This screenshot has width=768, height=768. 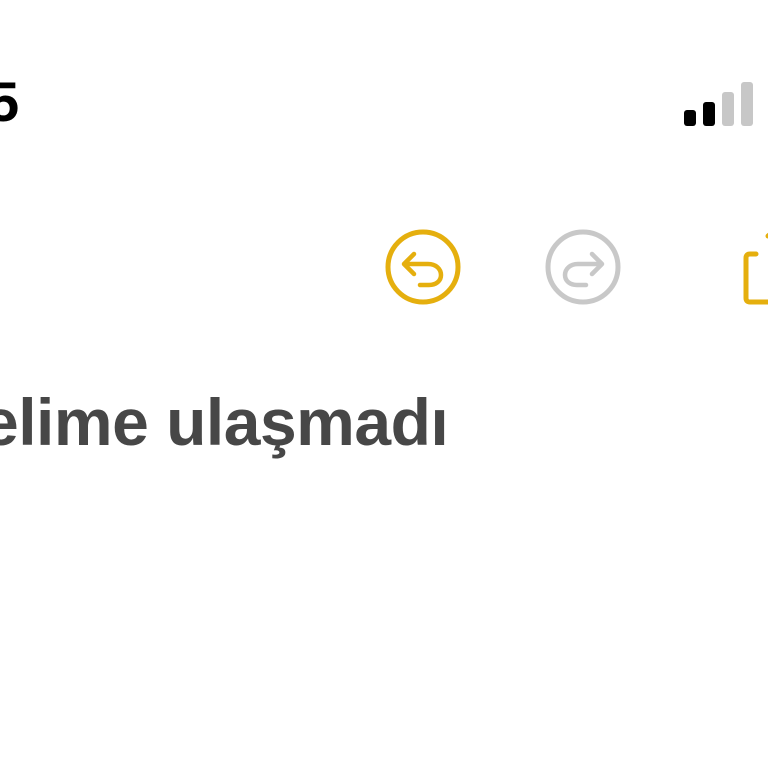 I want to click on undo-button, so click(x=423, y=267).